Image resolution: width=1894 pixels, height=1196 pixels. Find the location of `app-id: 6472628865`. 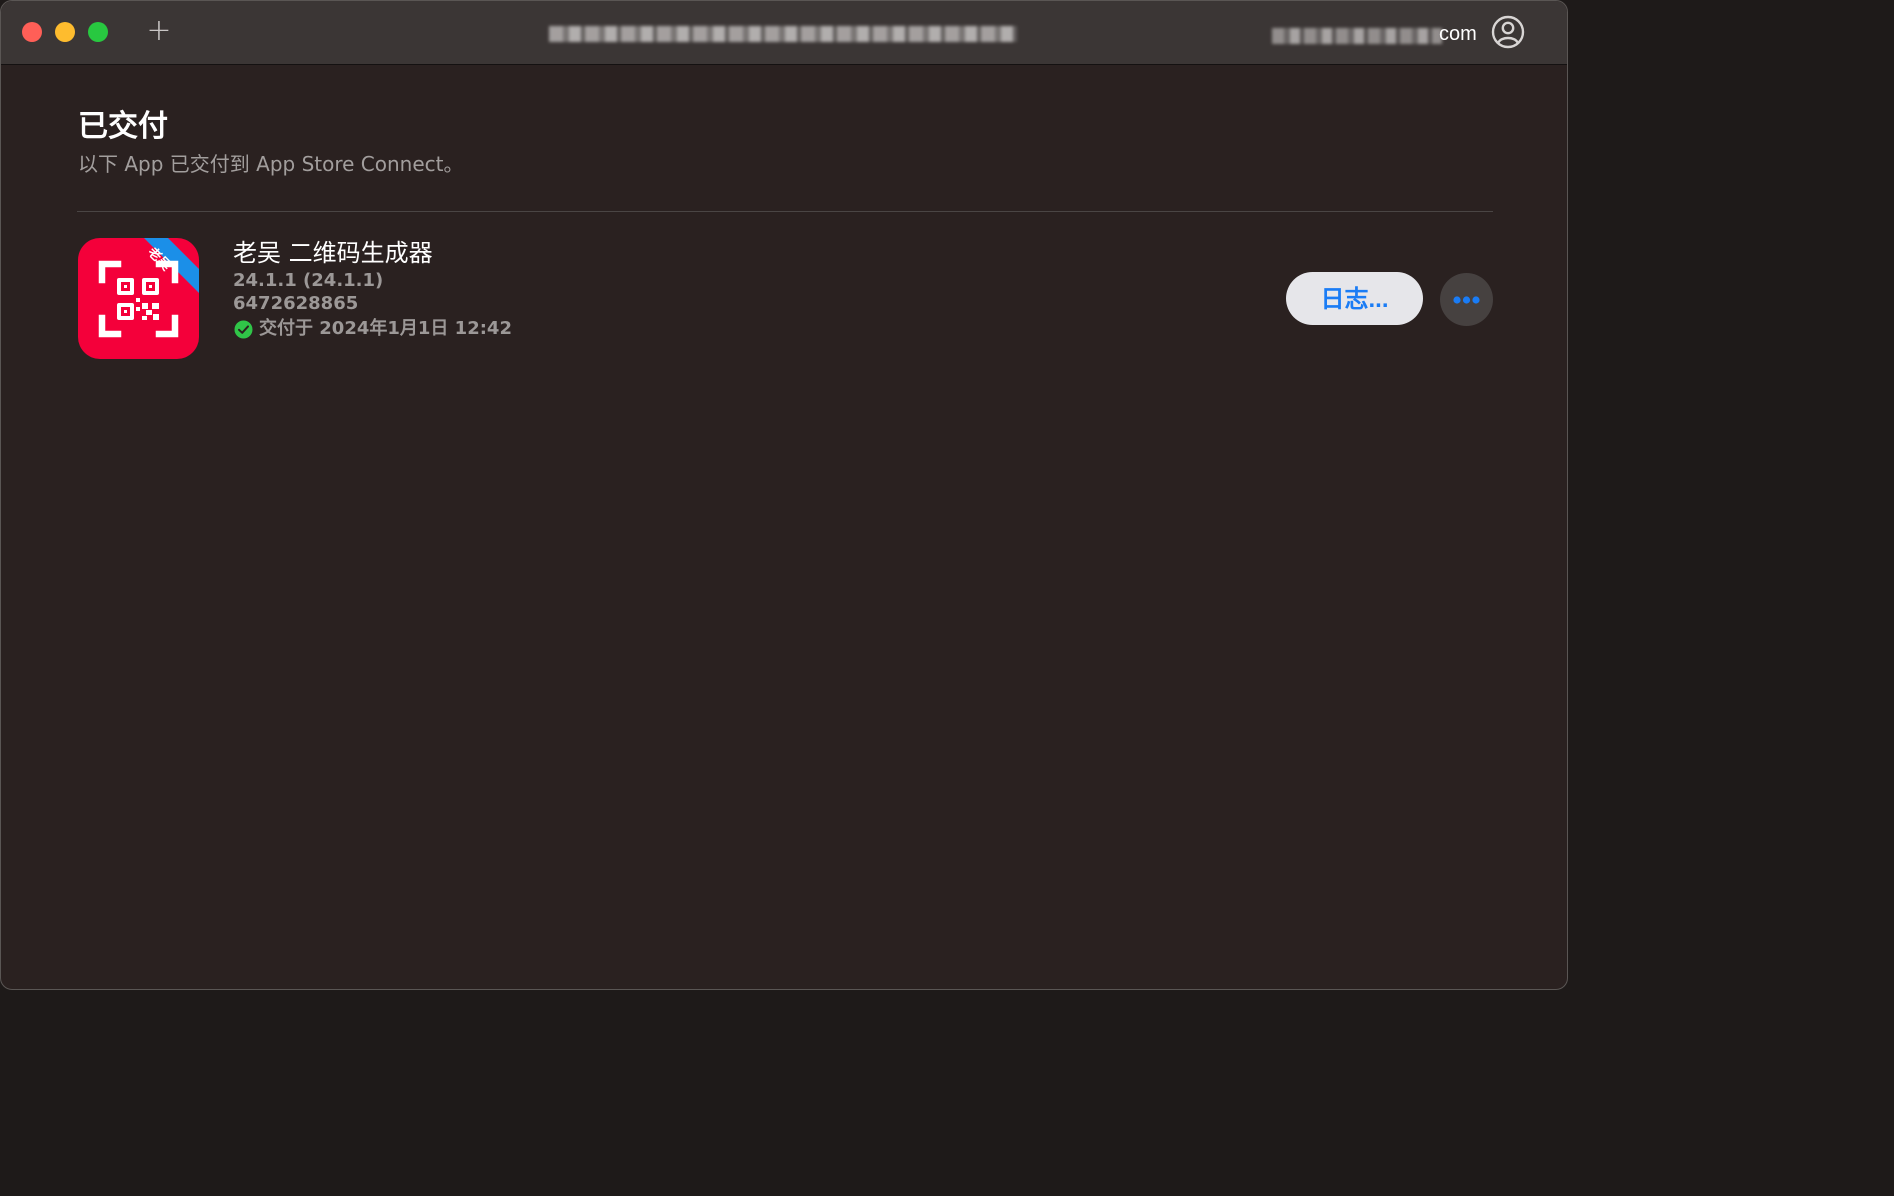

app-id: 6472628865 is located at coordinates (296, 303).